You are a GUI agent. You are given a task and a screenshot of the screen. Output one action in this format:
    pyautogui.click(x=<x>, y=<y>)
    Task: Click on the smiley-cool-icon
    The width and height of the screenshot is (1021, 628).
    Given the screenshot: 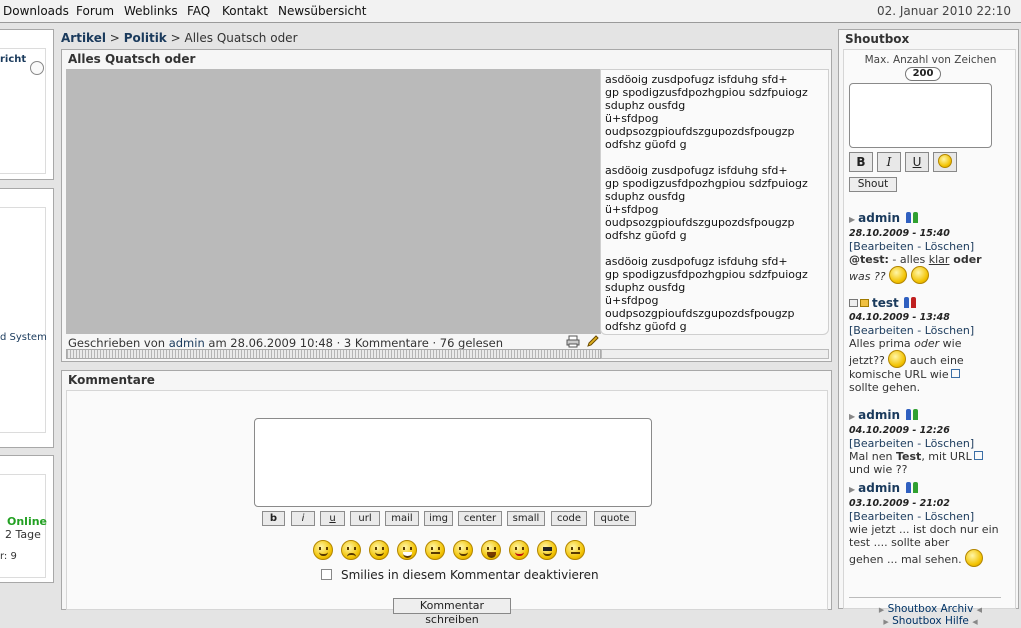 What is the action you would take?
    pyautogui.click(x=547, y=550)
    